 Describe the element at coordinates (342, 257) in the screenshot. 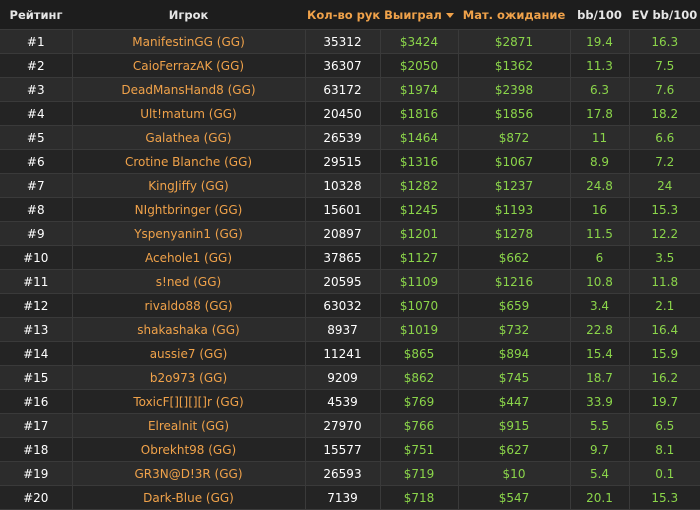

I see `hands-cell: 37865` at that location.